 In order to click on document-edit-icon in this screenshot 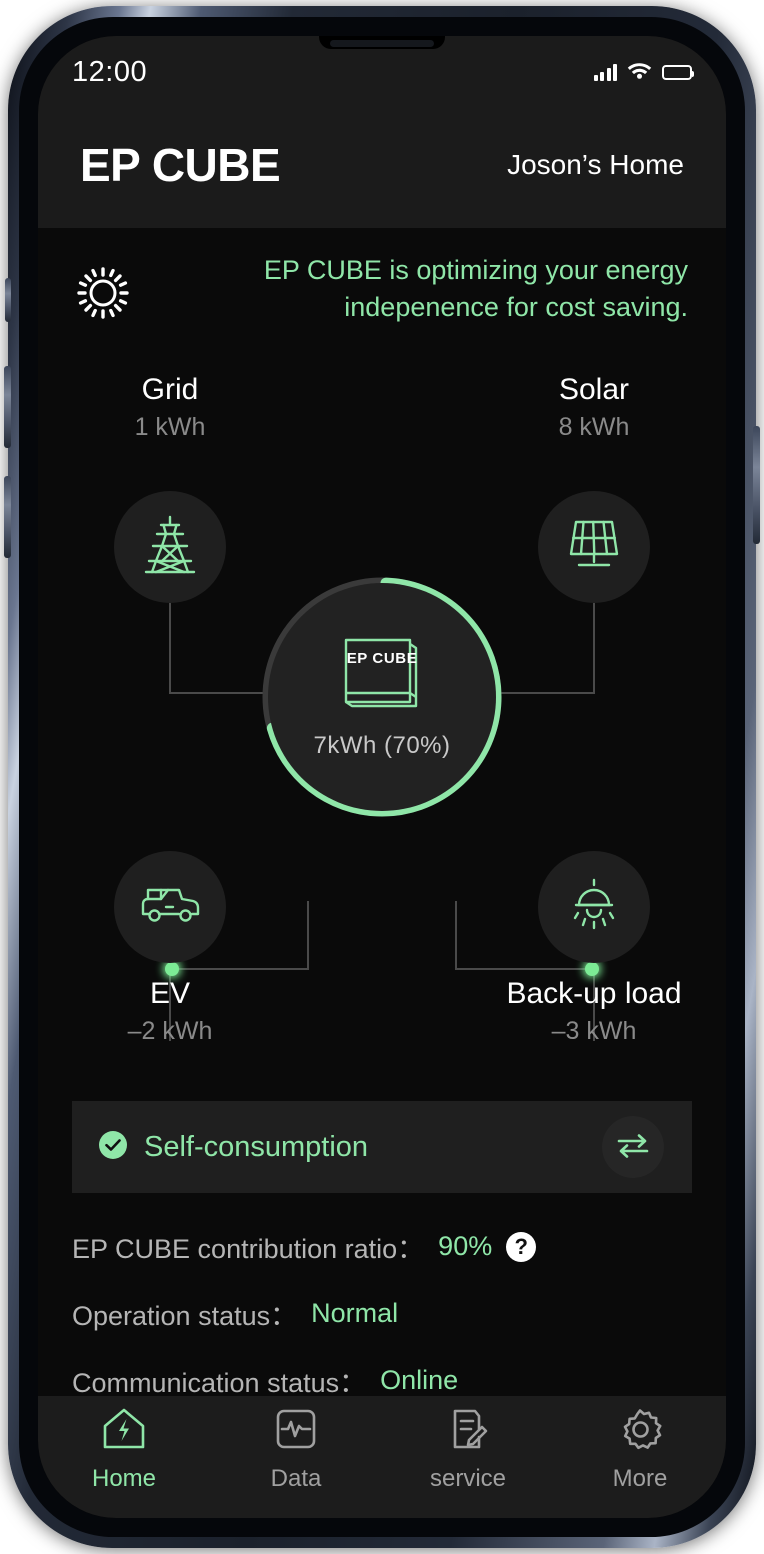, I will do `click(468, 1431)`.